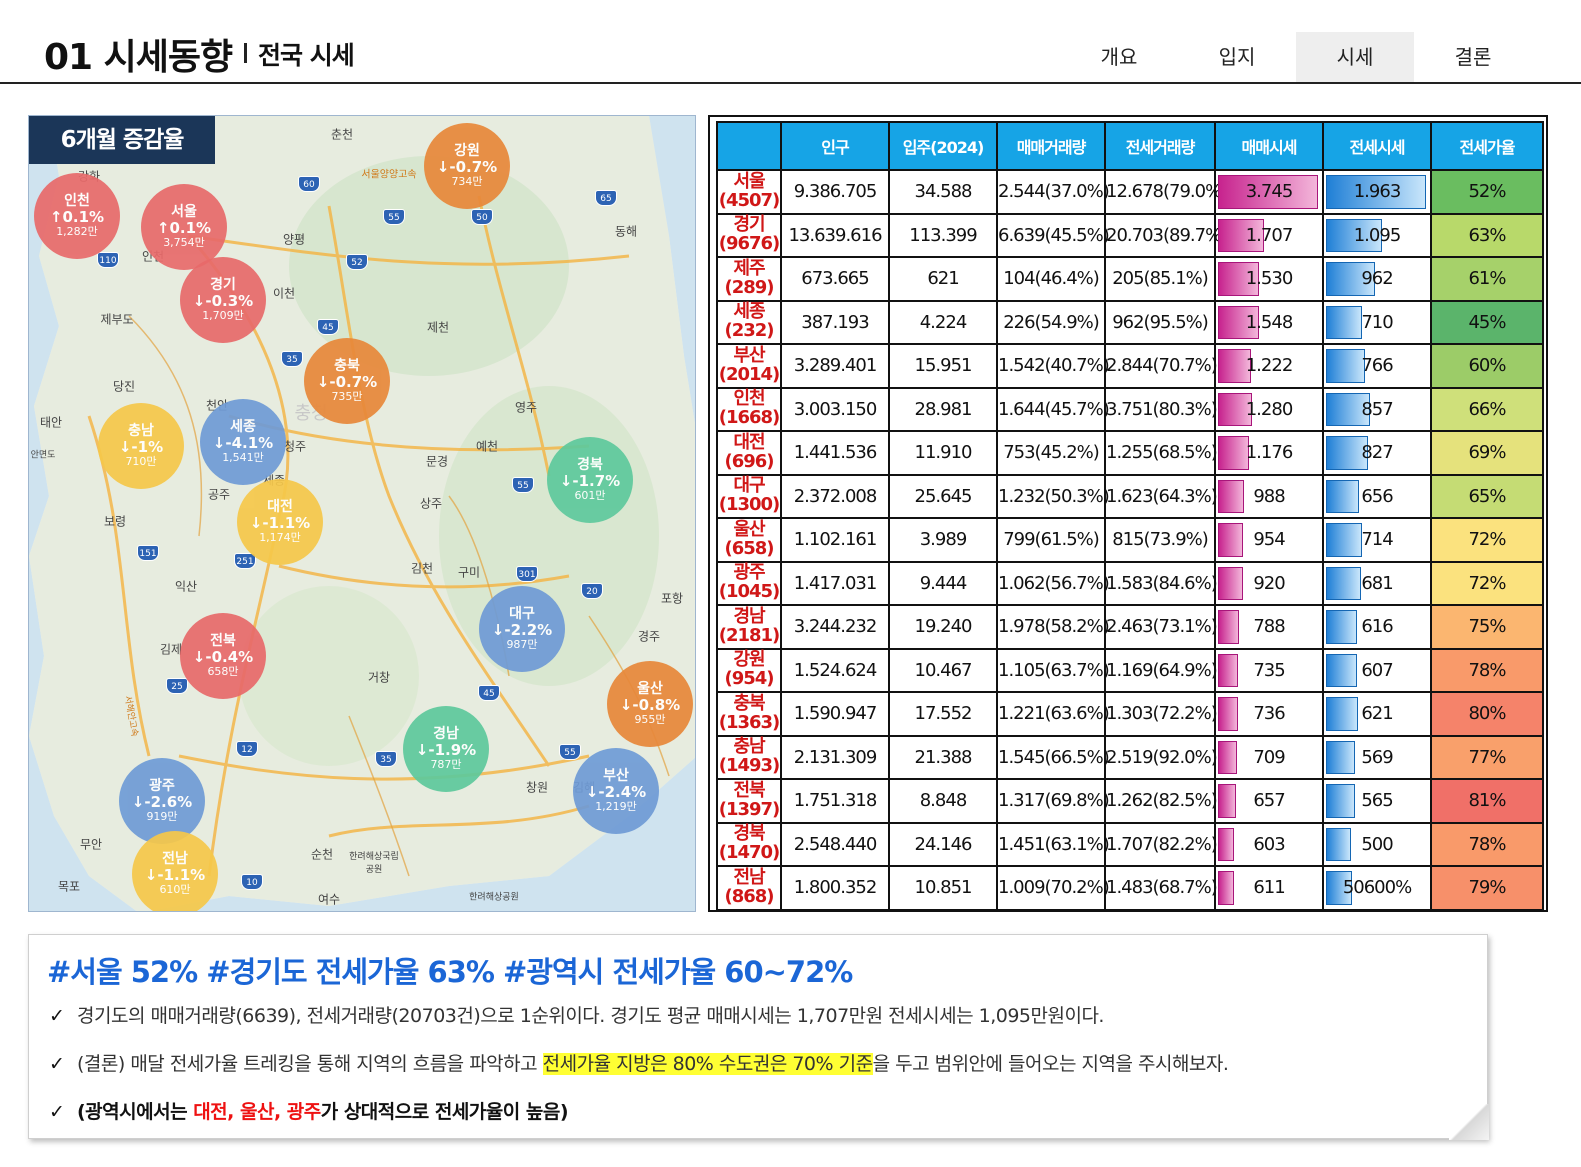 The height and width of the screenshot is (1167, 1581). I want to click on place-label: 목포, so click(69, 886).